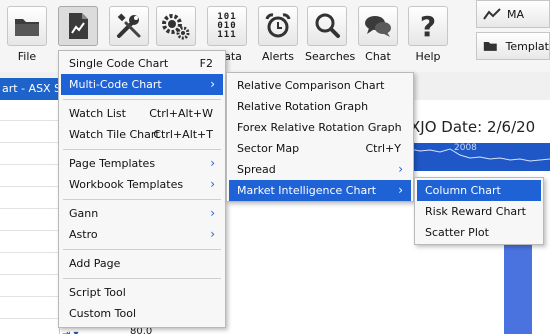  Describe the element at coordinates (473, 127) in the screenshot. I see `chart-header: XJO Date: 2/6/20` at that location.